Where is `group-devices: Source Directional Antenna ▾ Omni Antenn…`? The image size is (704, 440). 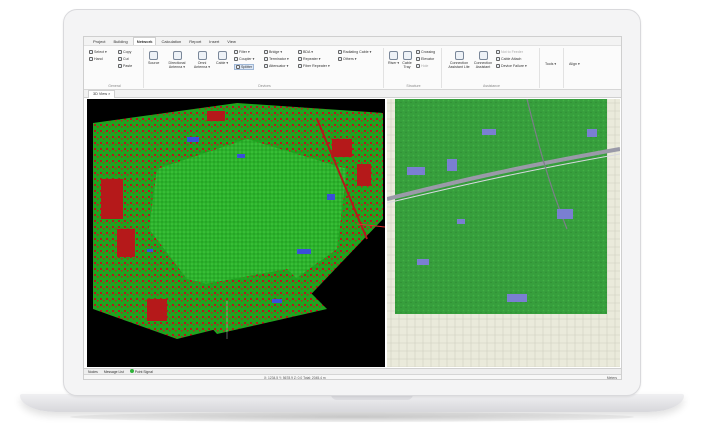 group-devices: Source Directional Antenna ▾ Omni Antenn… is located at coordinates (265, 68).